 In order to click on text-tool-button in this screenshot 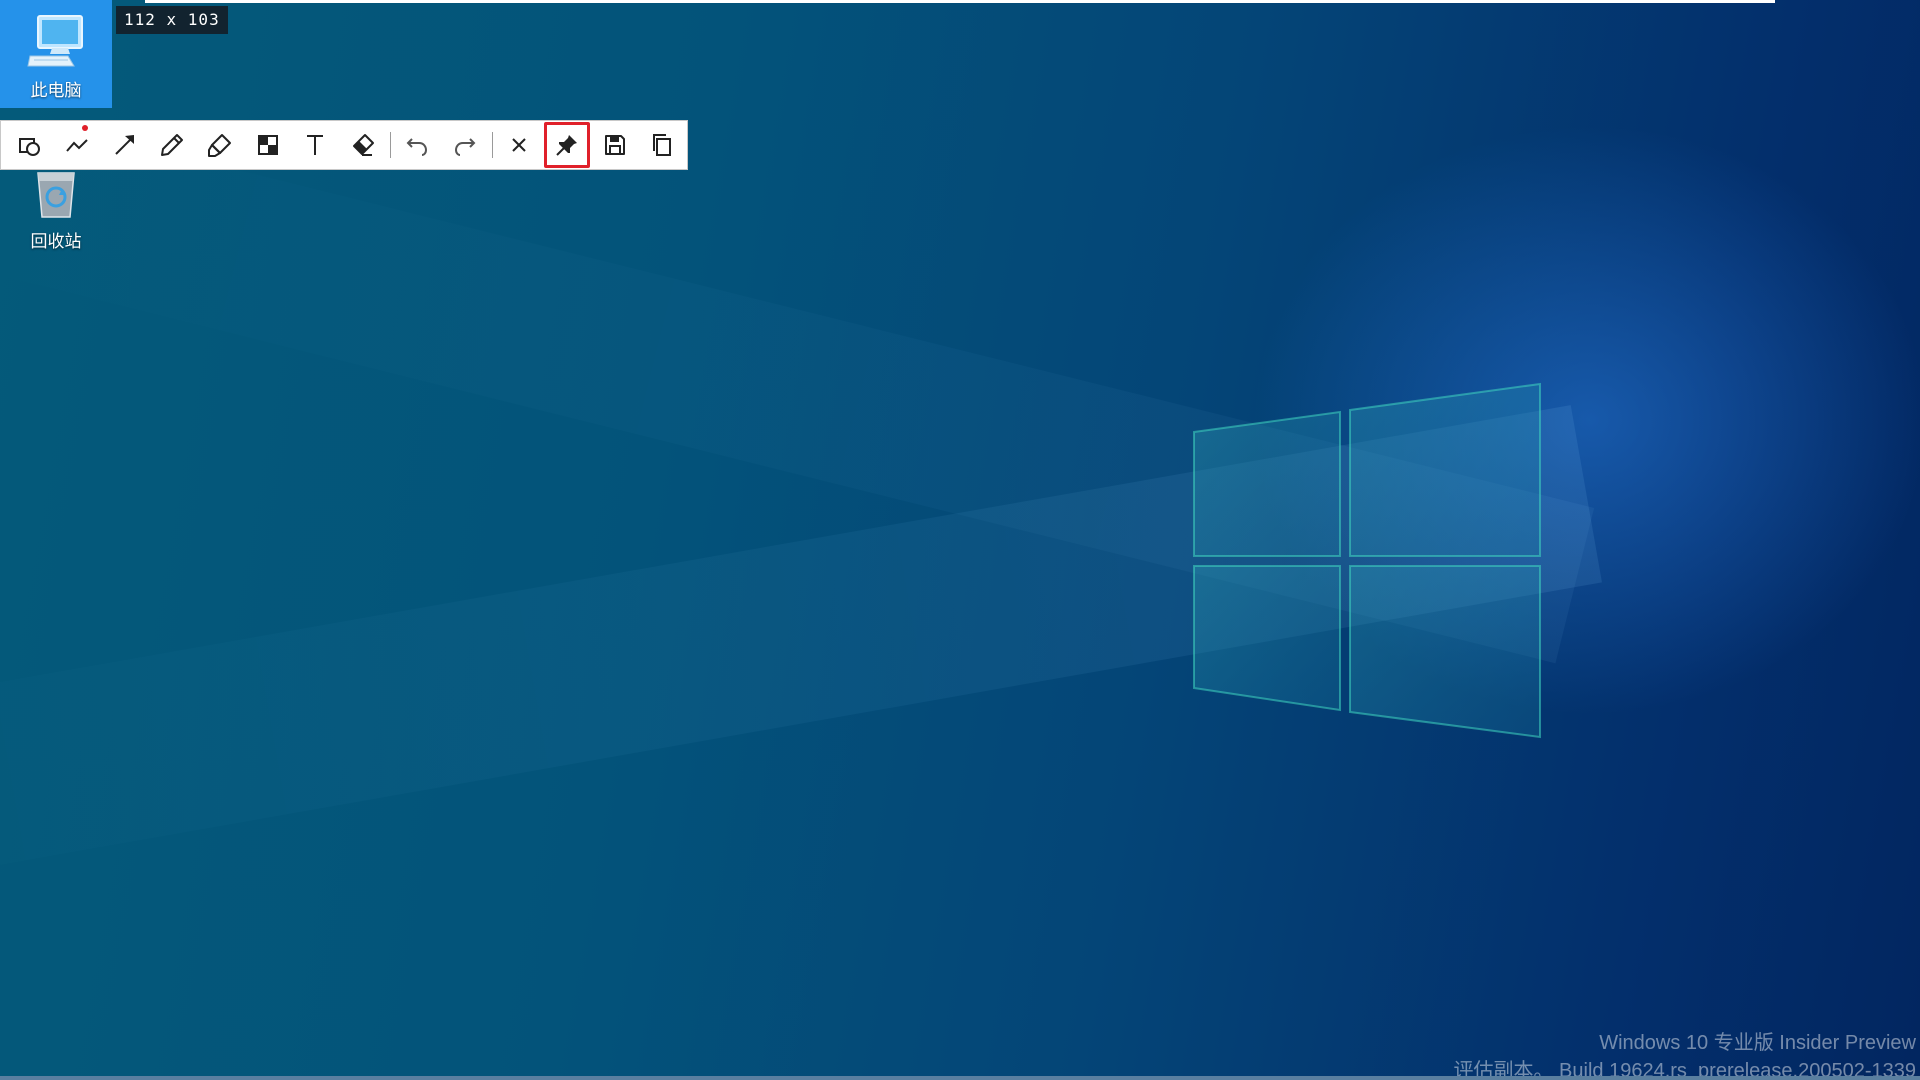, I will do `click(315, 145)`.